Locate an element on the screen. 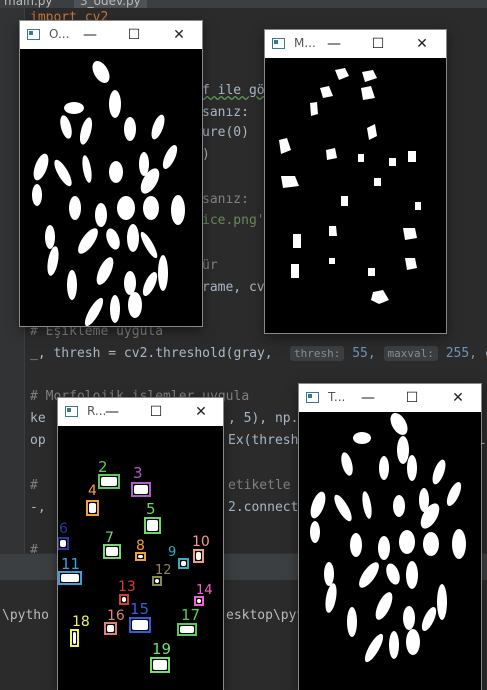  terminal-path: \pytho is located at coordinates (25, 615).